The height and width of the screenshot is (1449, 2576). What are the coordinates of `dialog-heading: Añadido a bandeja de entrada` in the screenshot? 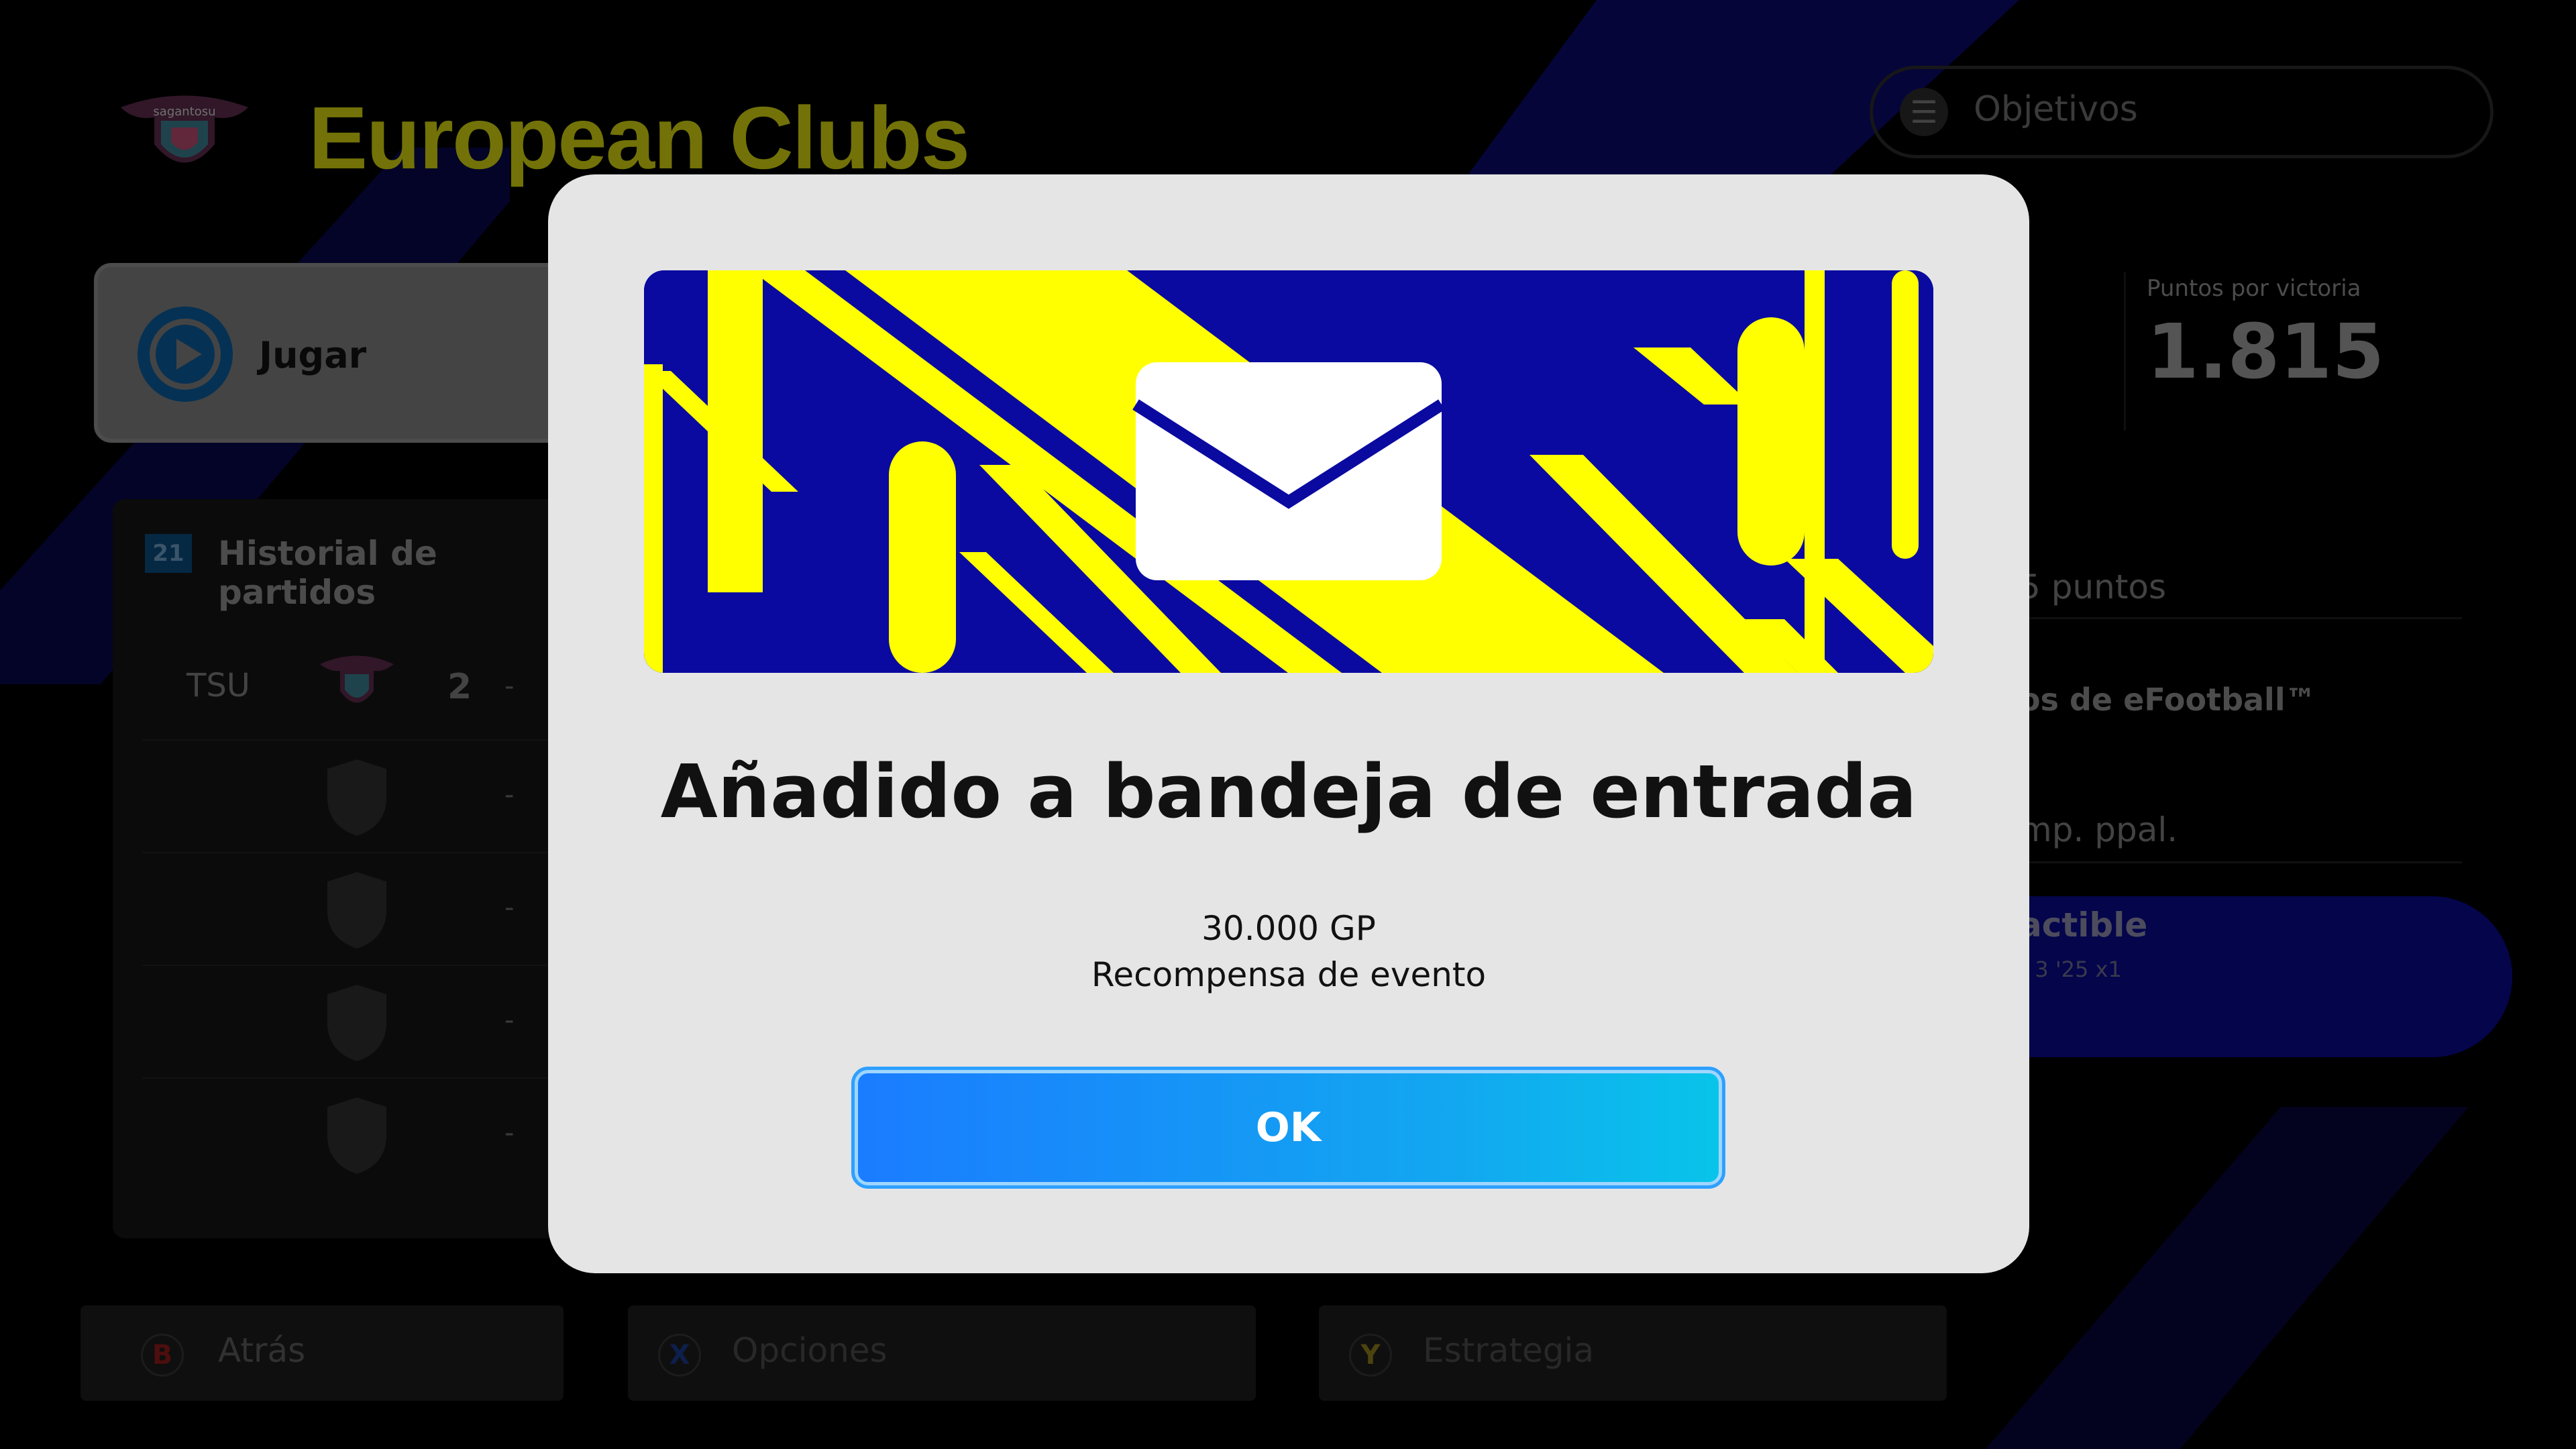 It's located at (1288, 792).